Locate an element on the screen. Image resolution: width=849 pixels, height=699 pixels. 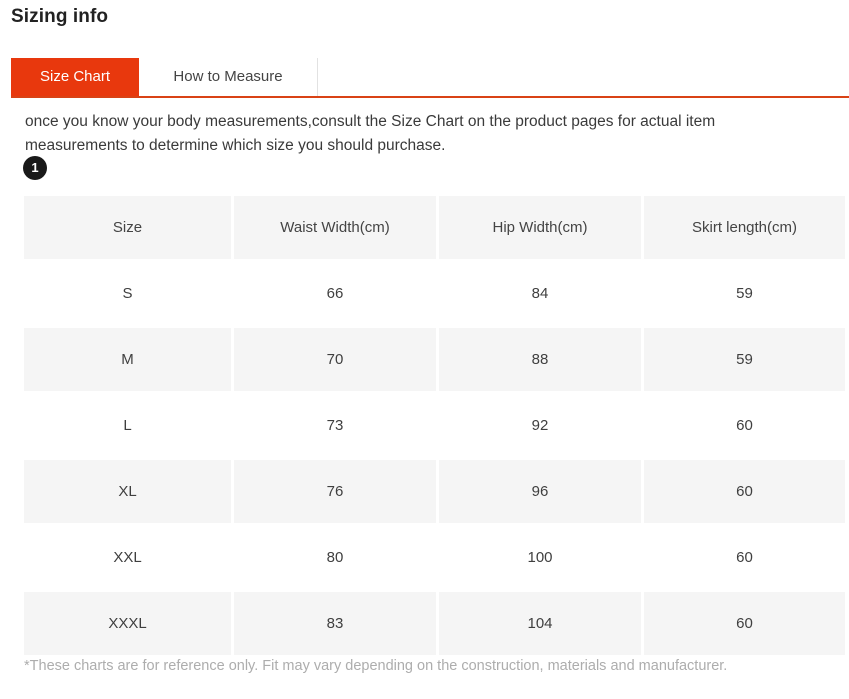
tab-size-chart: Size Chart is located at coordinates (75, 77).